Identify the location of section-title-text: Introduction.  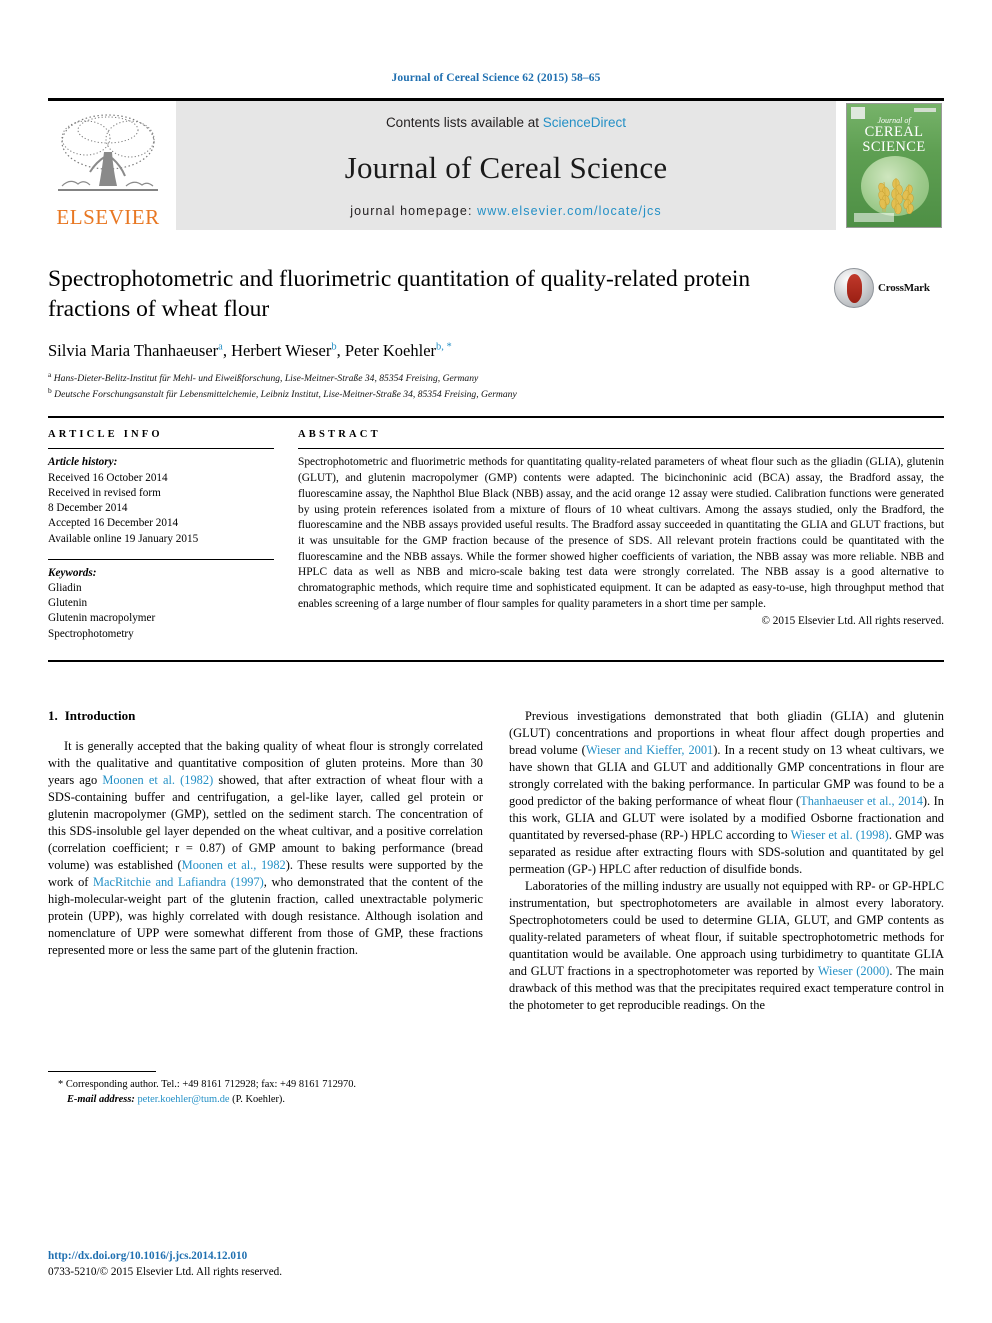
(100, 715).